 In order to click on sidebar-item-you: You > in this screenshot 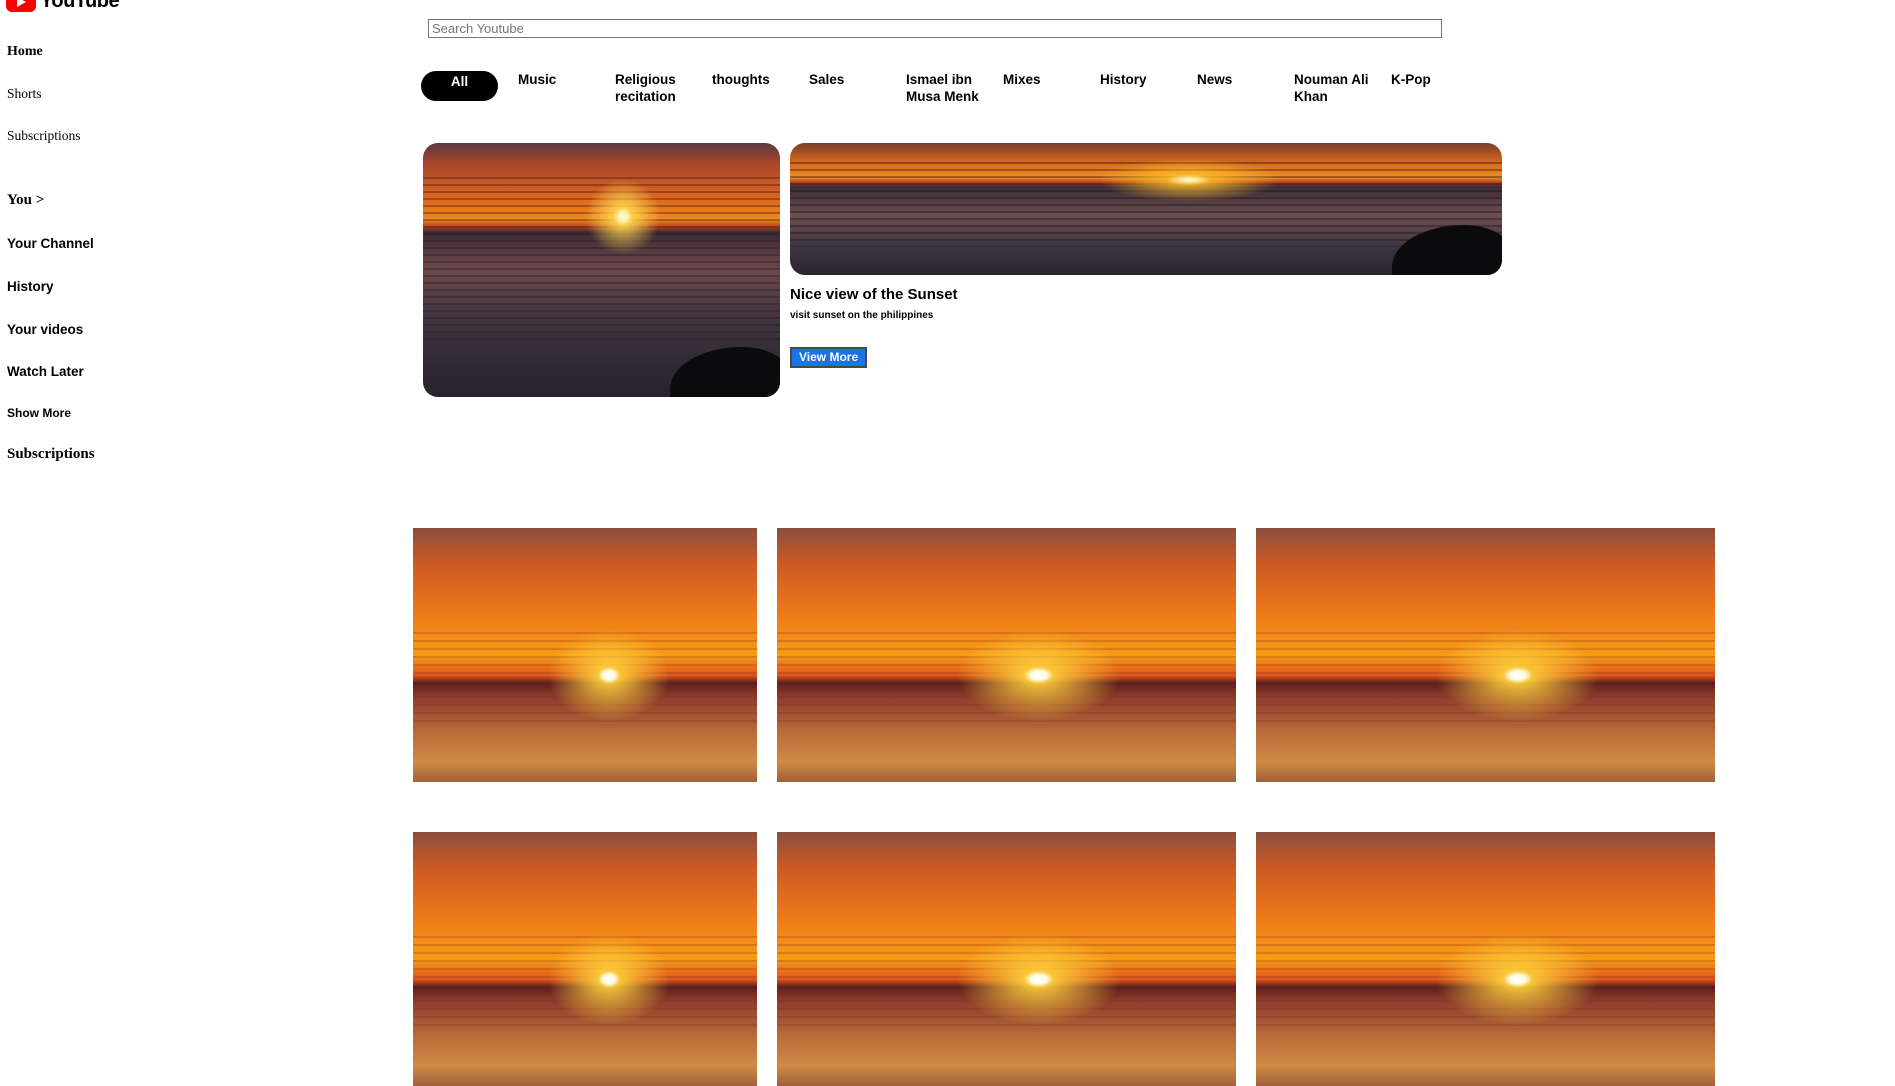, I will do `click(25, 200)`.